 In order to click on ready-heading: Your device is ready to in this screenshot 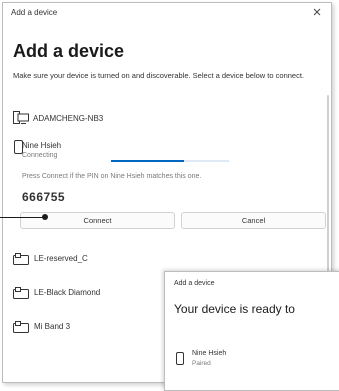, I will do `click(234, 309)`.